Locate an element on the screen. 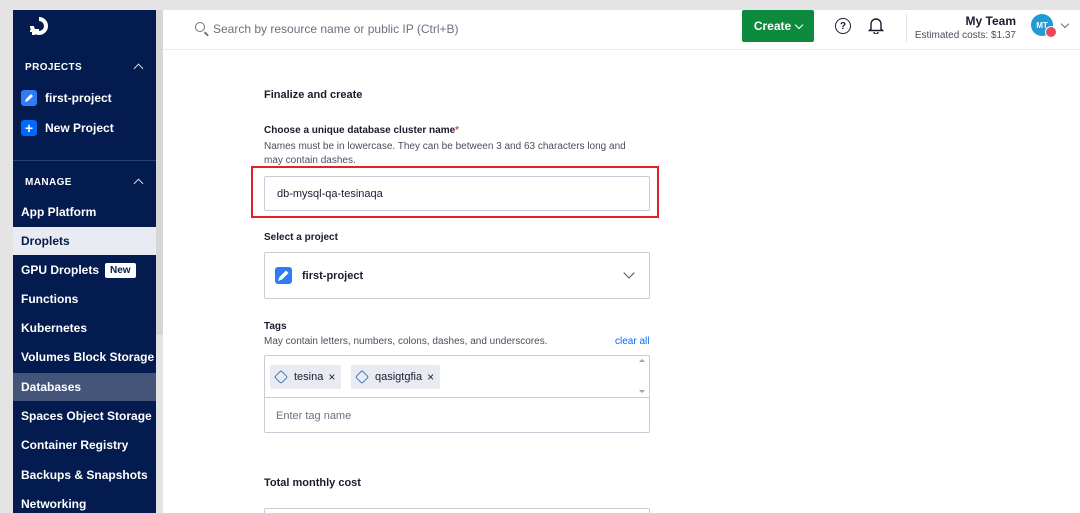 The image size is (1080, 513). new-badge: New is located at coordinates (120, 270).